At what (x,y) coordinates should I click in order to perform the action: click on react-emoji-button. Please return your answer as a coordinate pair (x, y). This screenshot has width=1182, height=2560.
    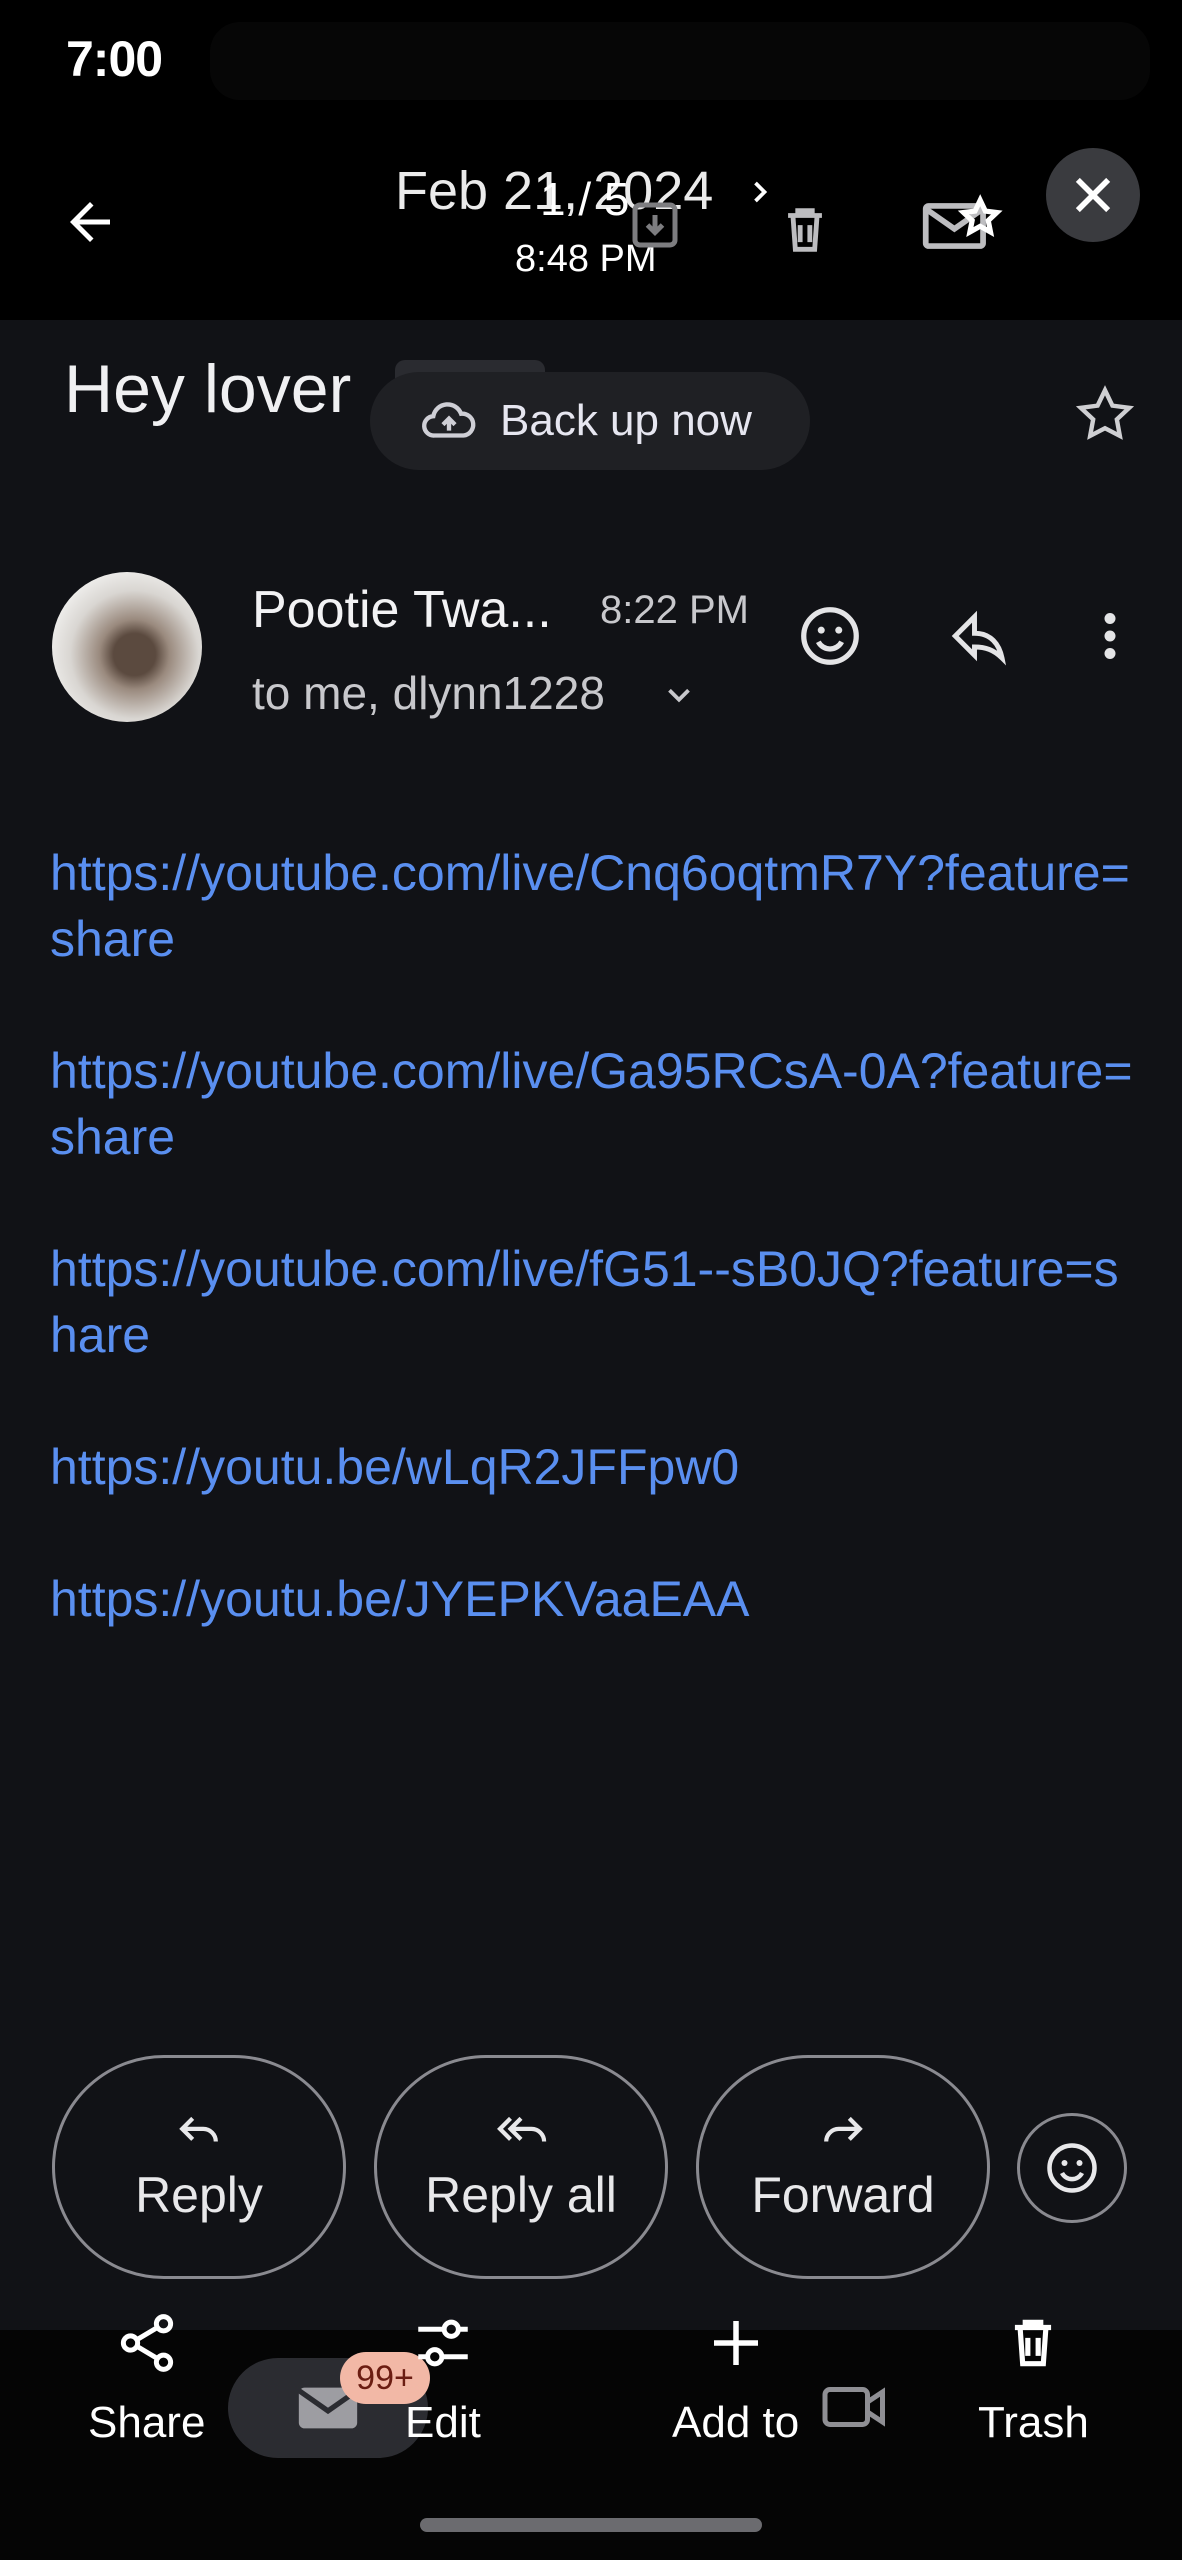
    Looking at the image, I should click on (1072, 2168).